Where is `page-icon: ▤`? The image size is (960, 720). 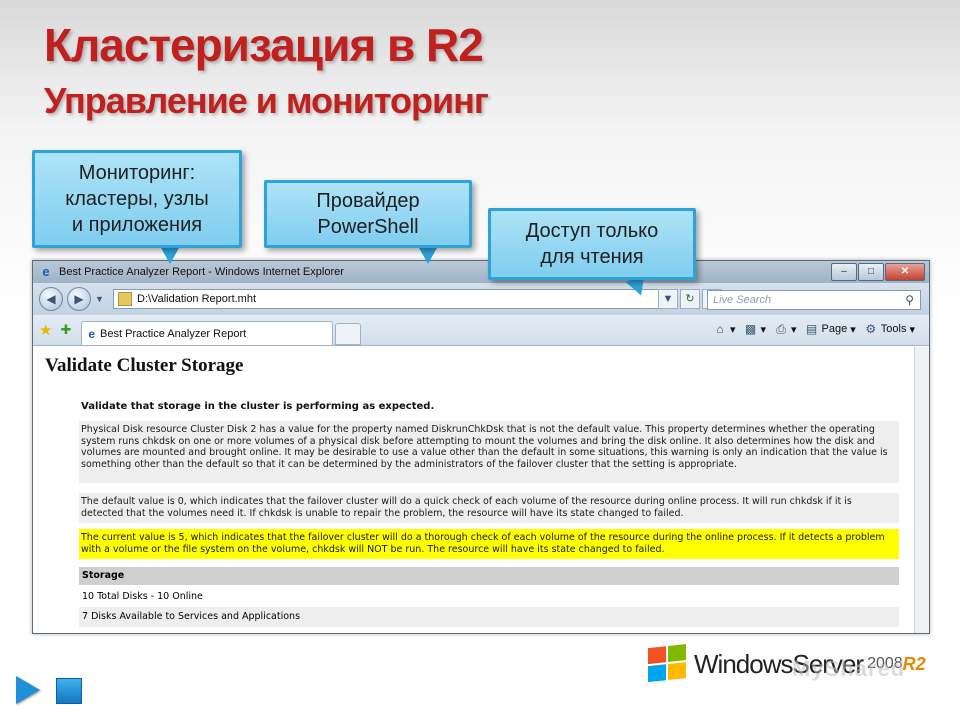
page-icon: ▤ is located at coordinates (811, 329).